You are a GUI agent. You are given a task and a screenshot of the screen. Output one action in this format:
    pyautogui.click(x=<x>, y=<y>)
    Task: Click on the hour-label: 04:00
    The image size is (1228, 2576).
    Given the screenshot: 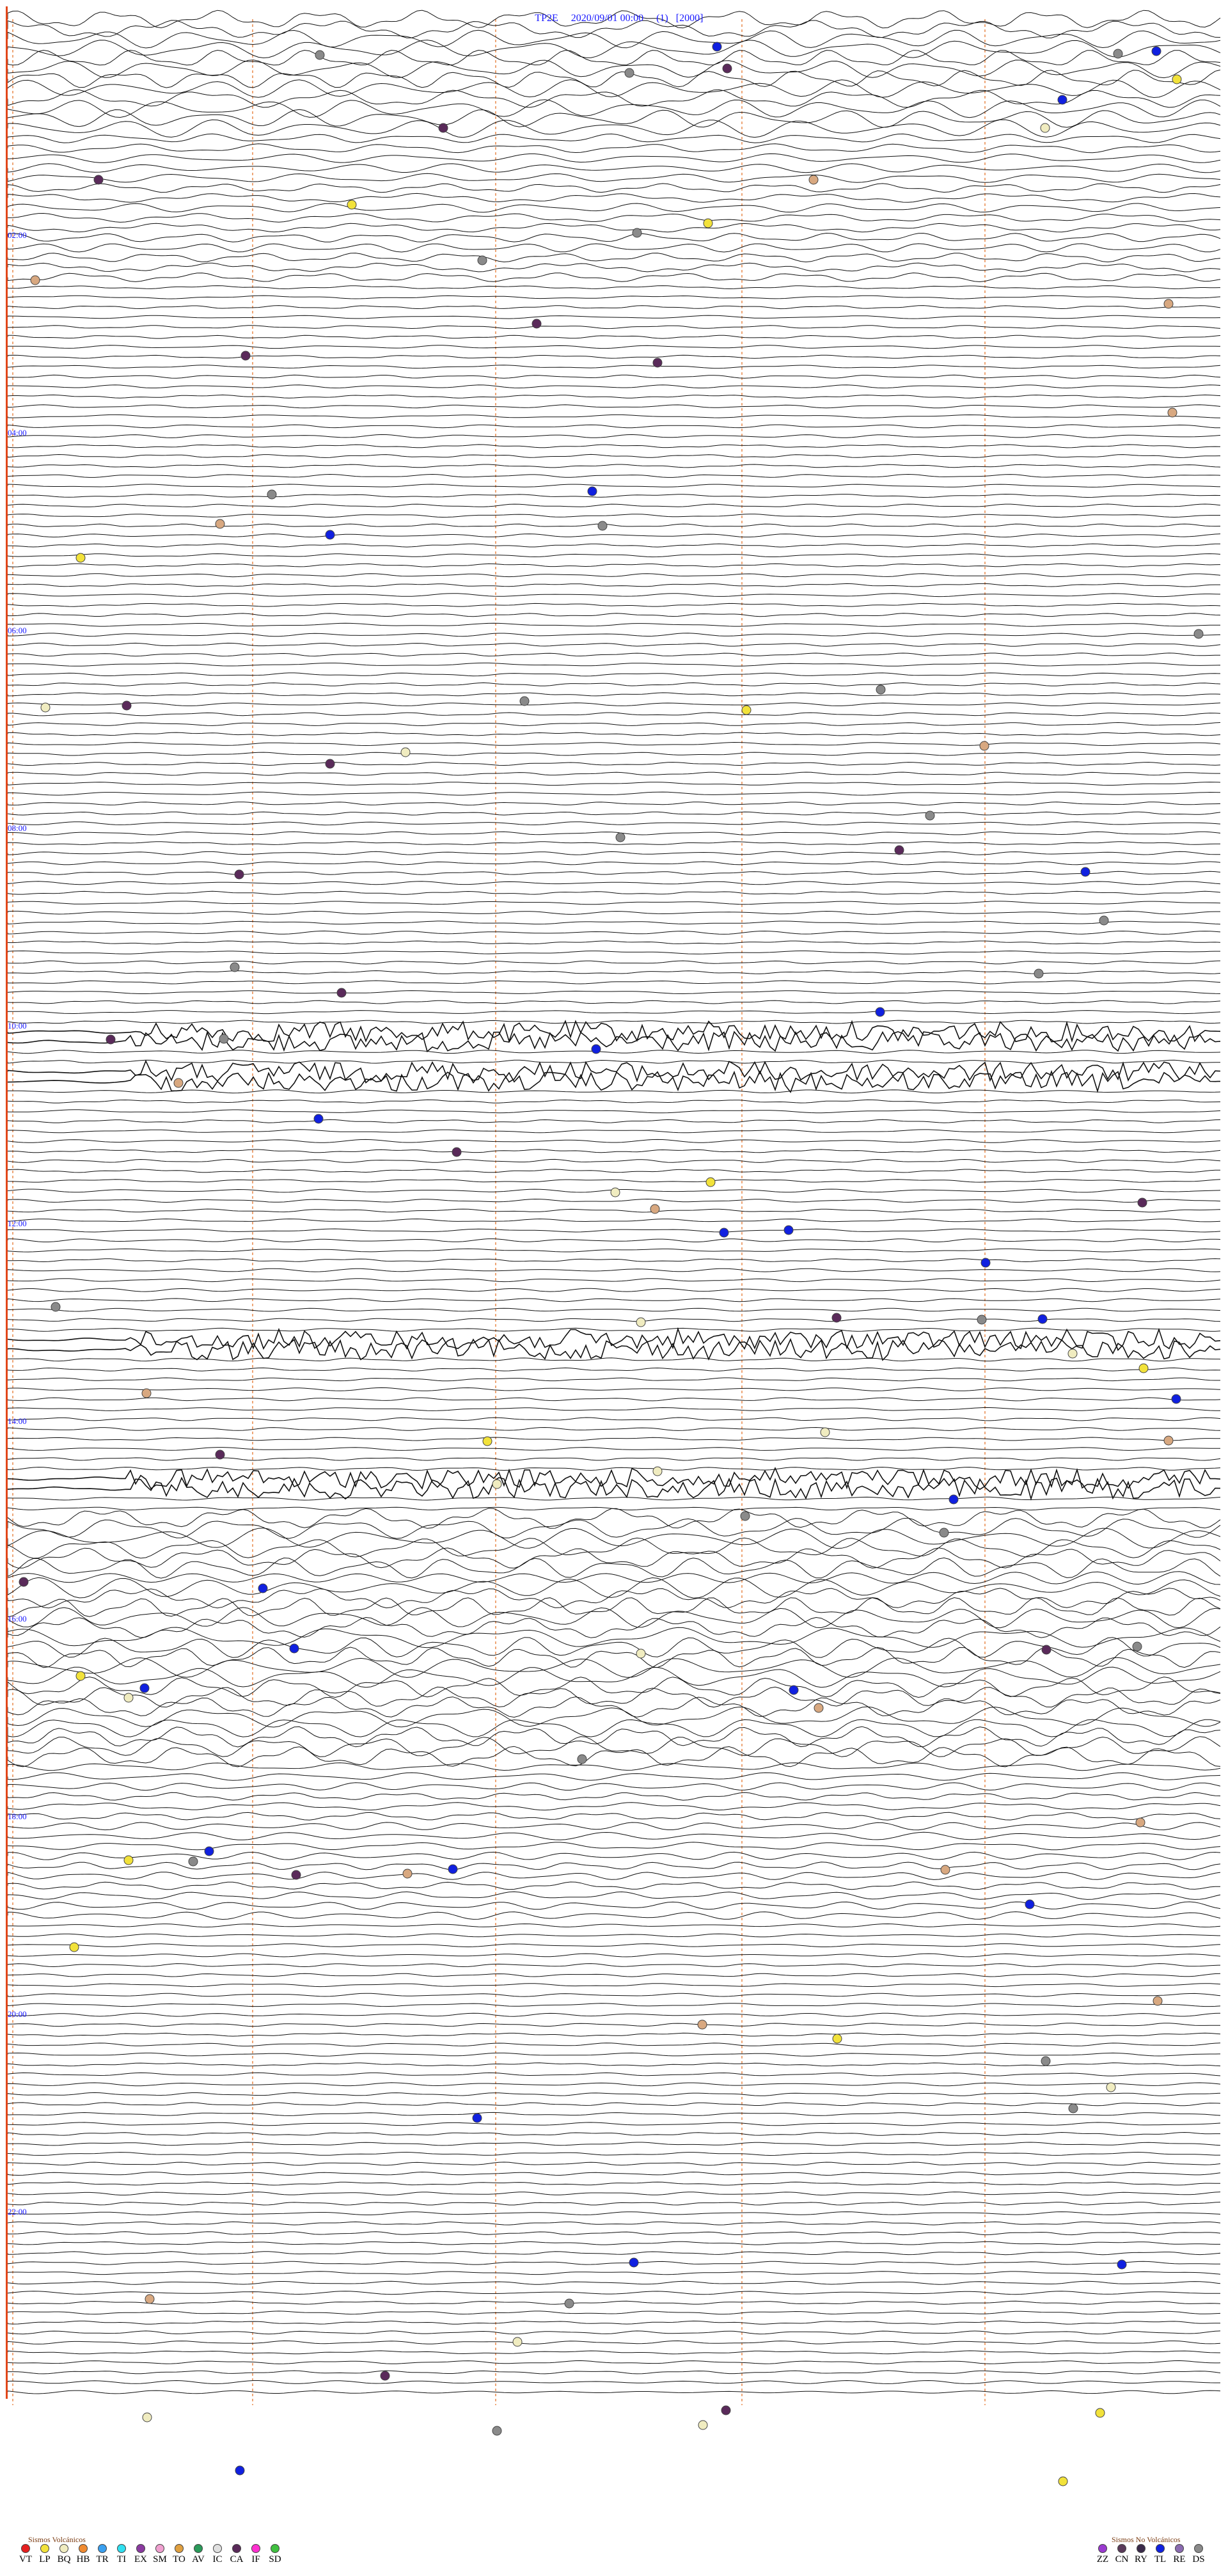 What is the action you would take?
    pyautogui.click(x=17, y=433)
    